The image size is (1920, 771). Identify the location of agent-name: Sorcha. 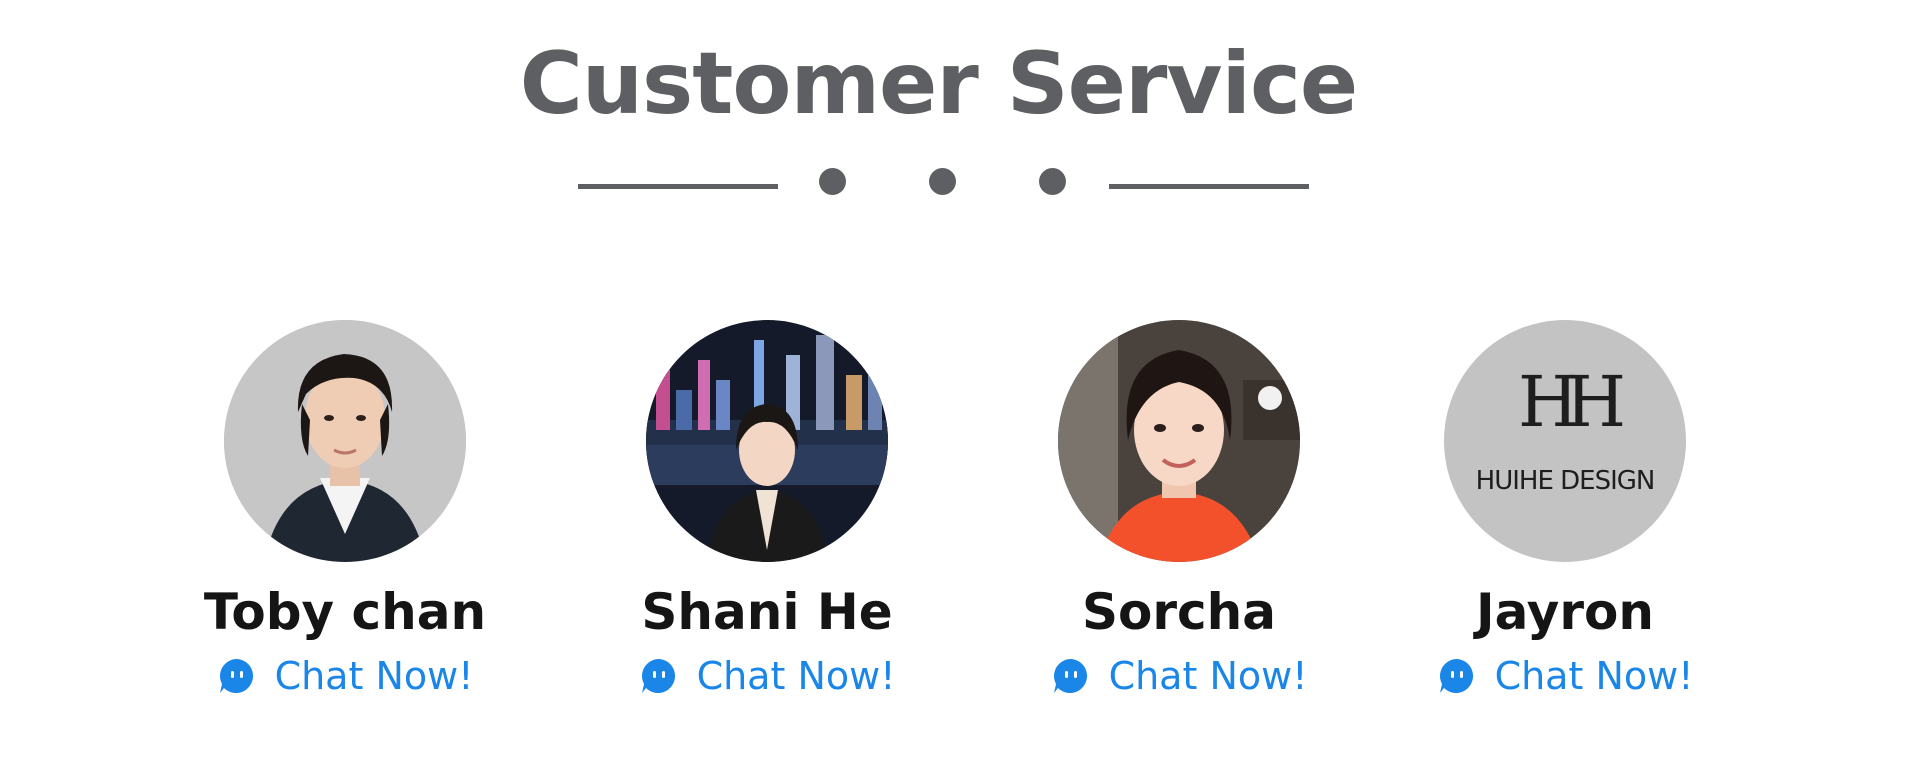
(1179, 612).